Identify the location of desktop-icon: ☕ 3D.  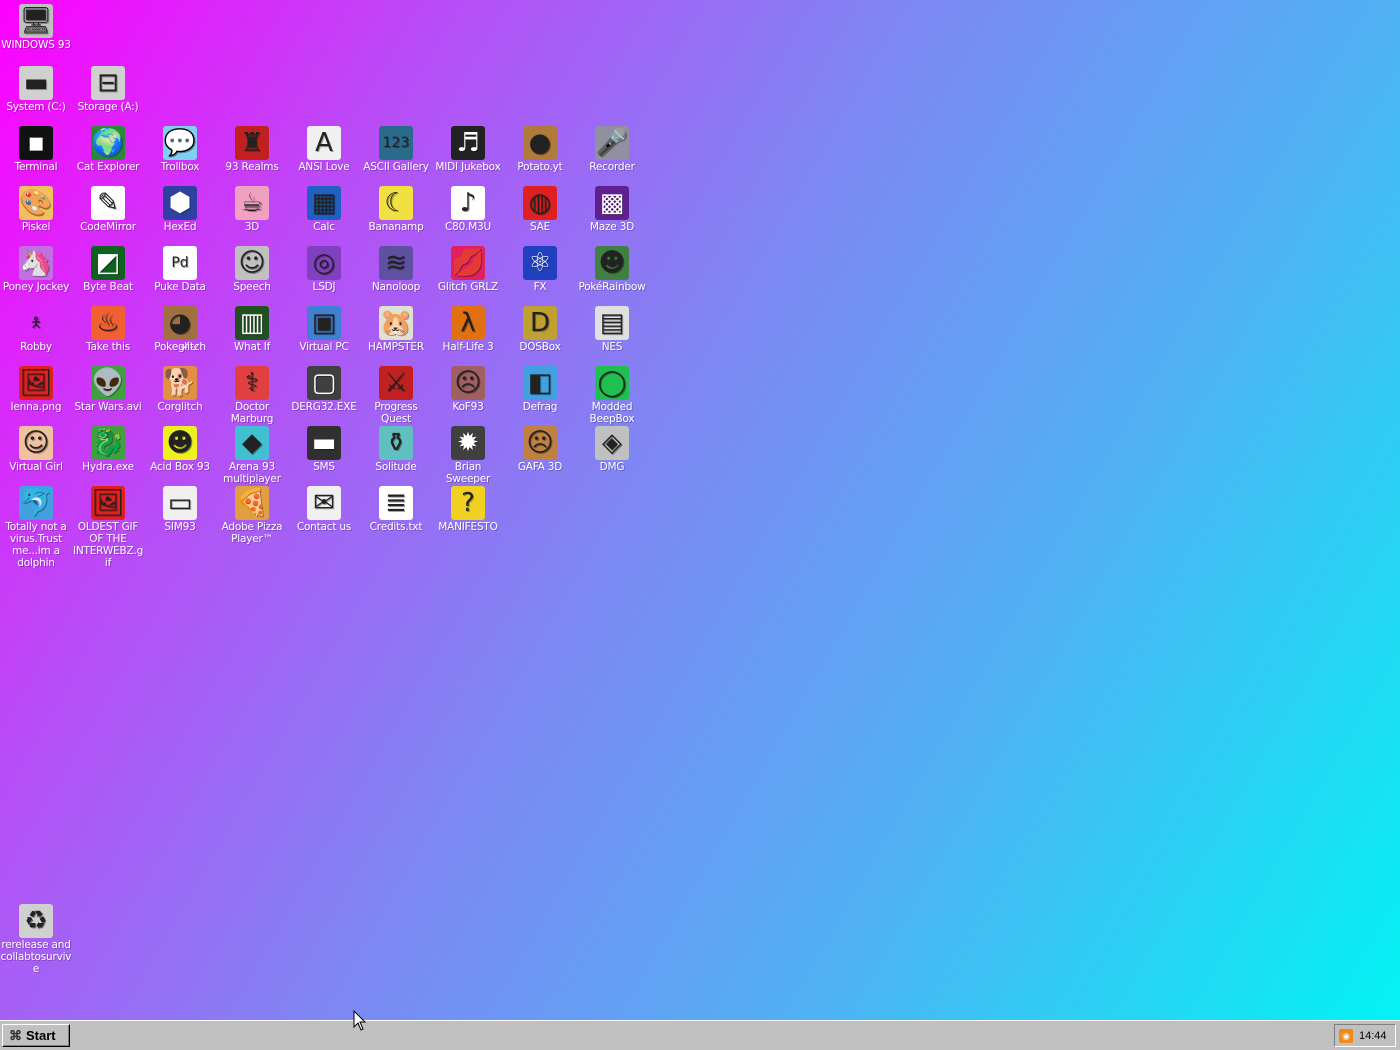
(252, 209).